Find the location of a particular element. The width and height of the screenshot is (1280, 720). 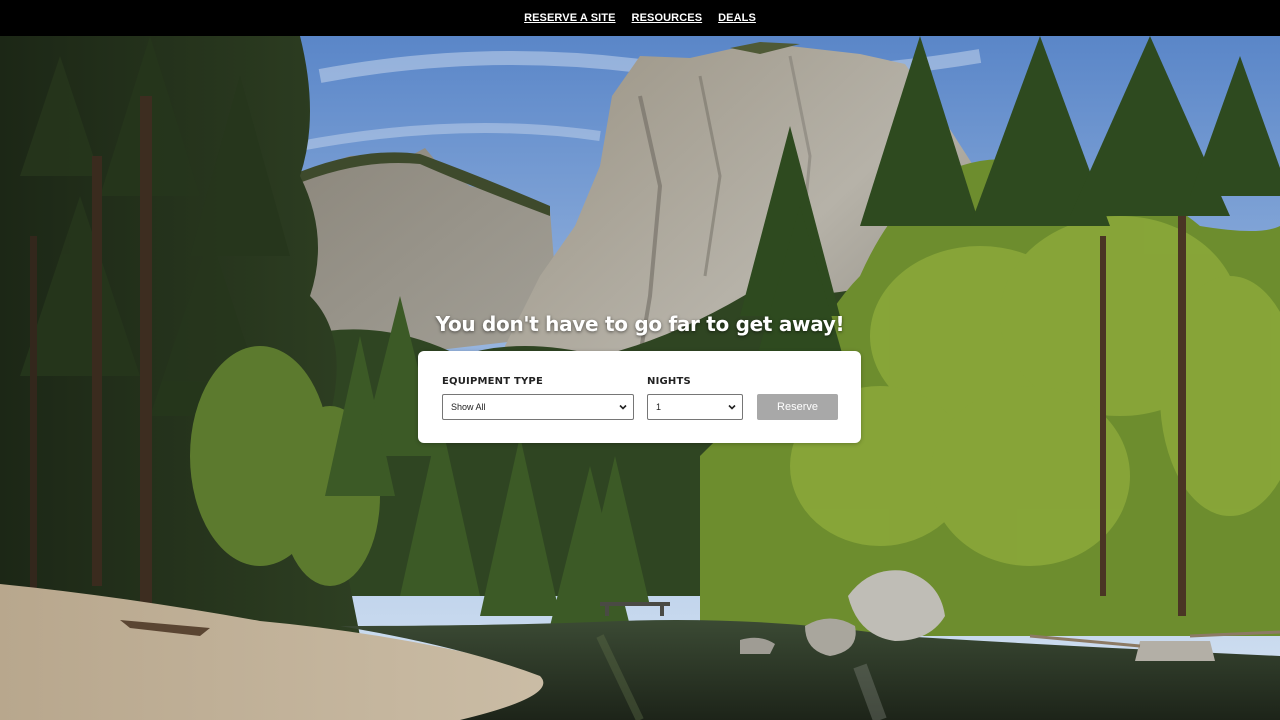

nav-reserve-a-site: RESERVE A SITE is located at coordinates (569, 18).